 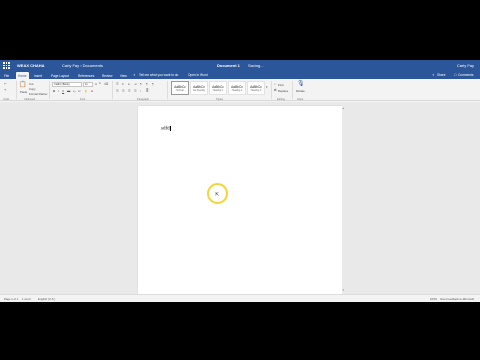 What do you see at coordinates (123, 91) in the screenshot?
I see `align-center-icon: ☰` at bounding box center [123, 91].